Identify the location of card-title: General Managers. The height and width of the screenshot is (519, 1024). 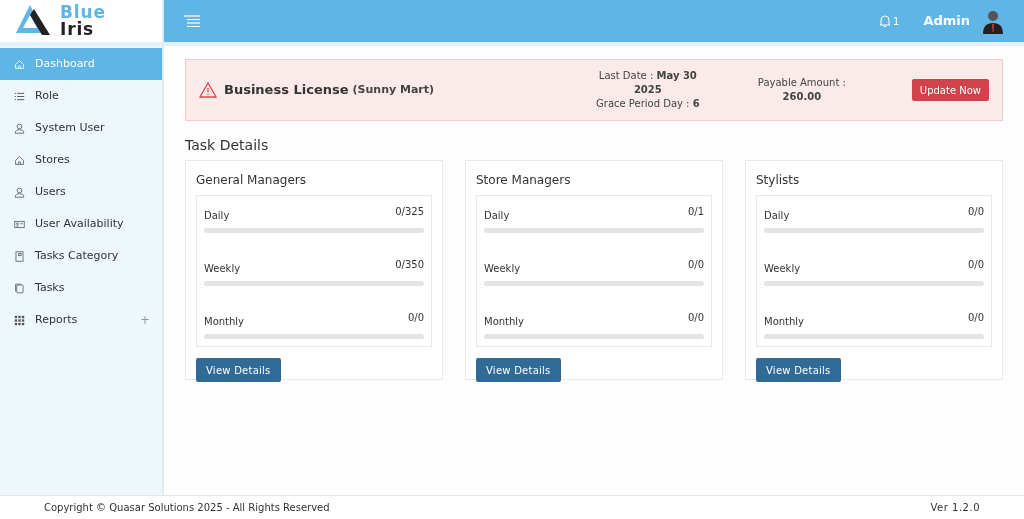
(251, 180).